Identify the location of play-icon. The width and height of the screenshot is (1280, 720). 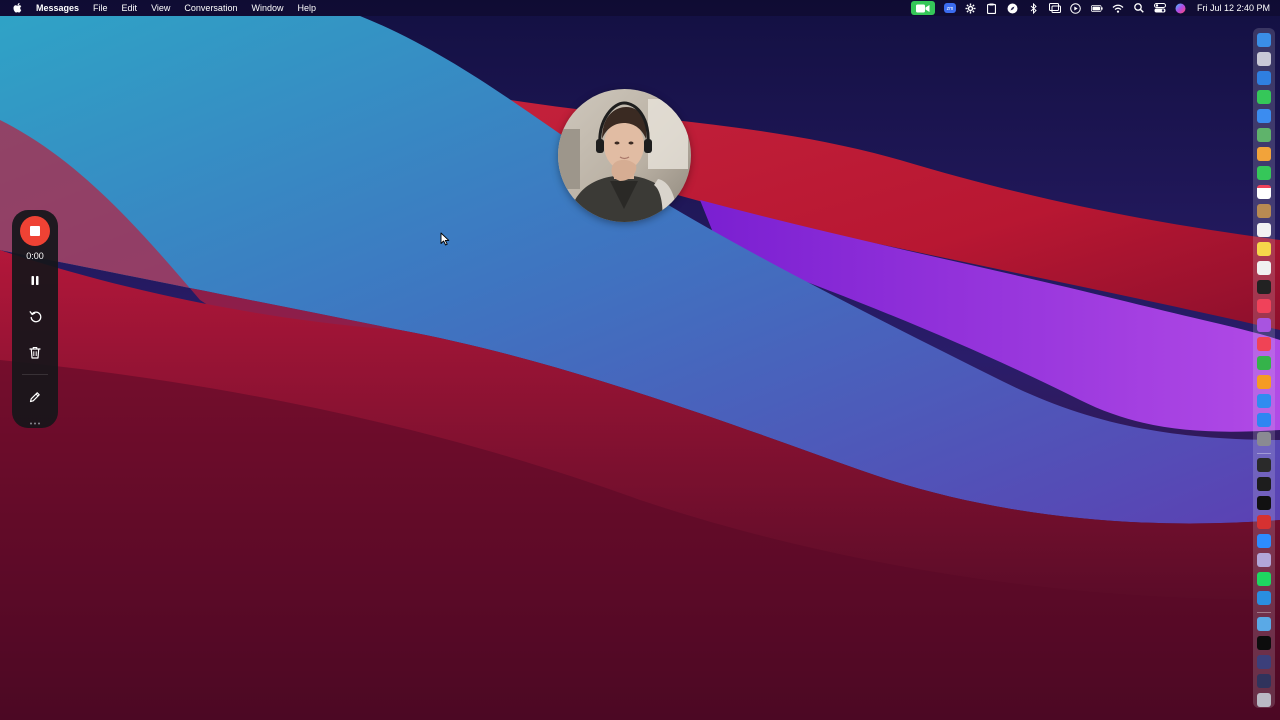
(1076, 8).